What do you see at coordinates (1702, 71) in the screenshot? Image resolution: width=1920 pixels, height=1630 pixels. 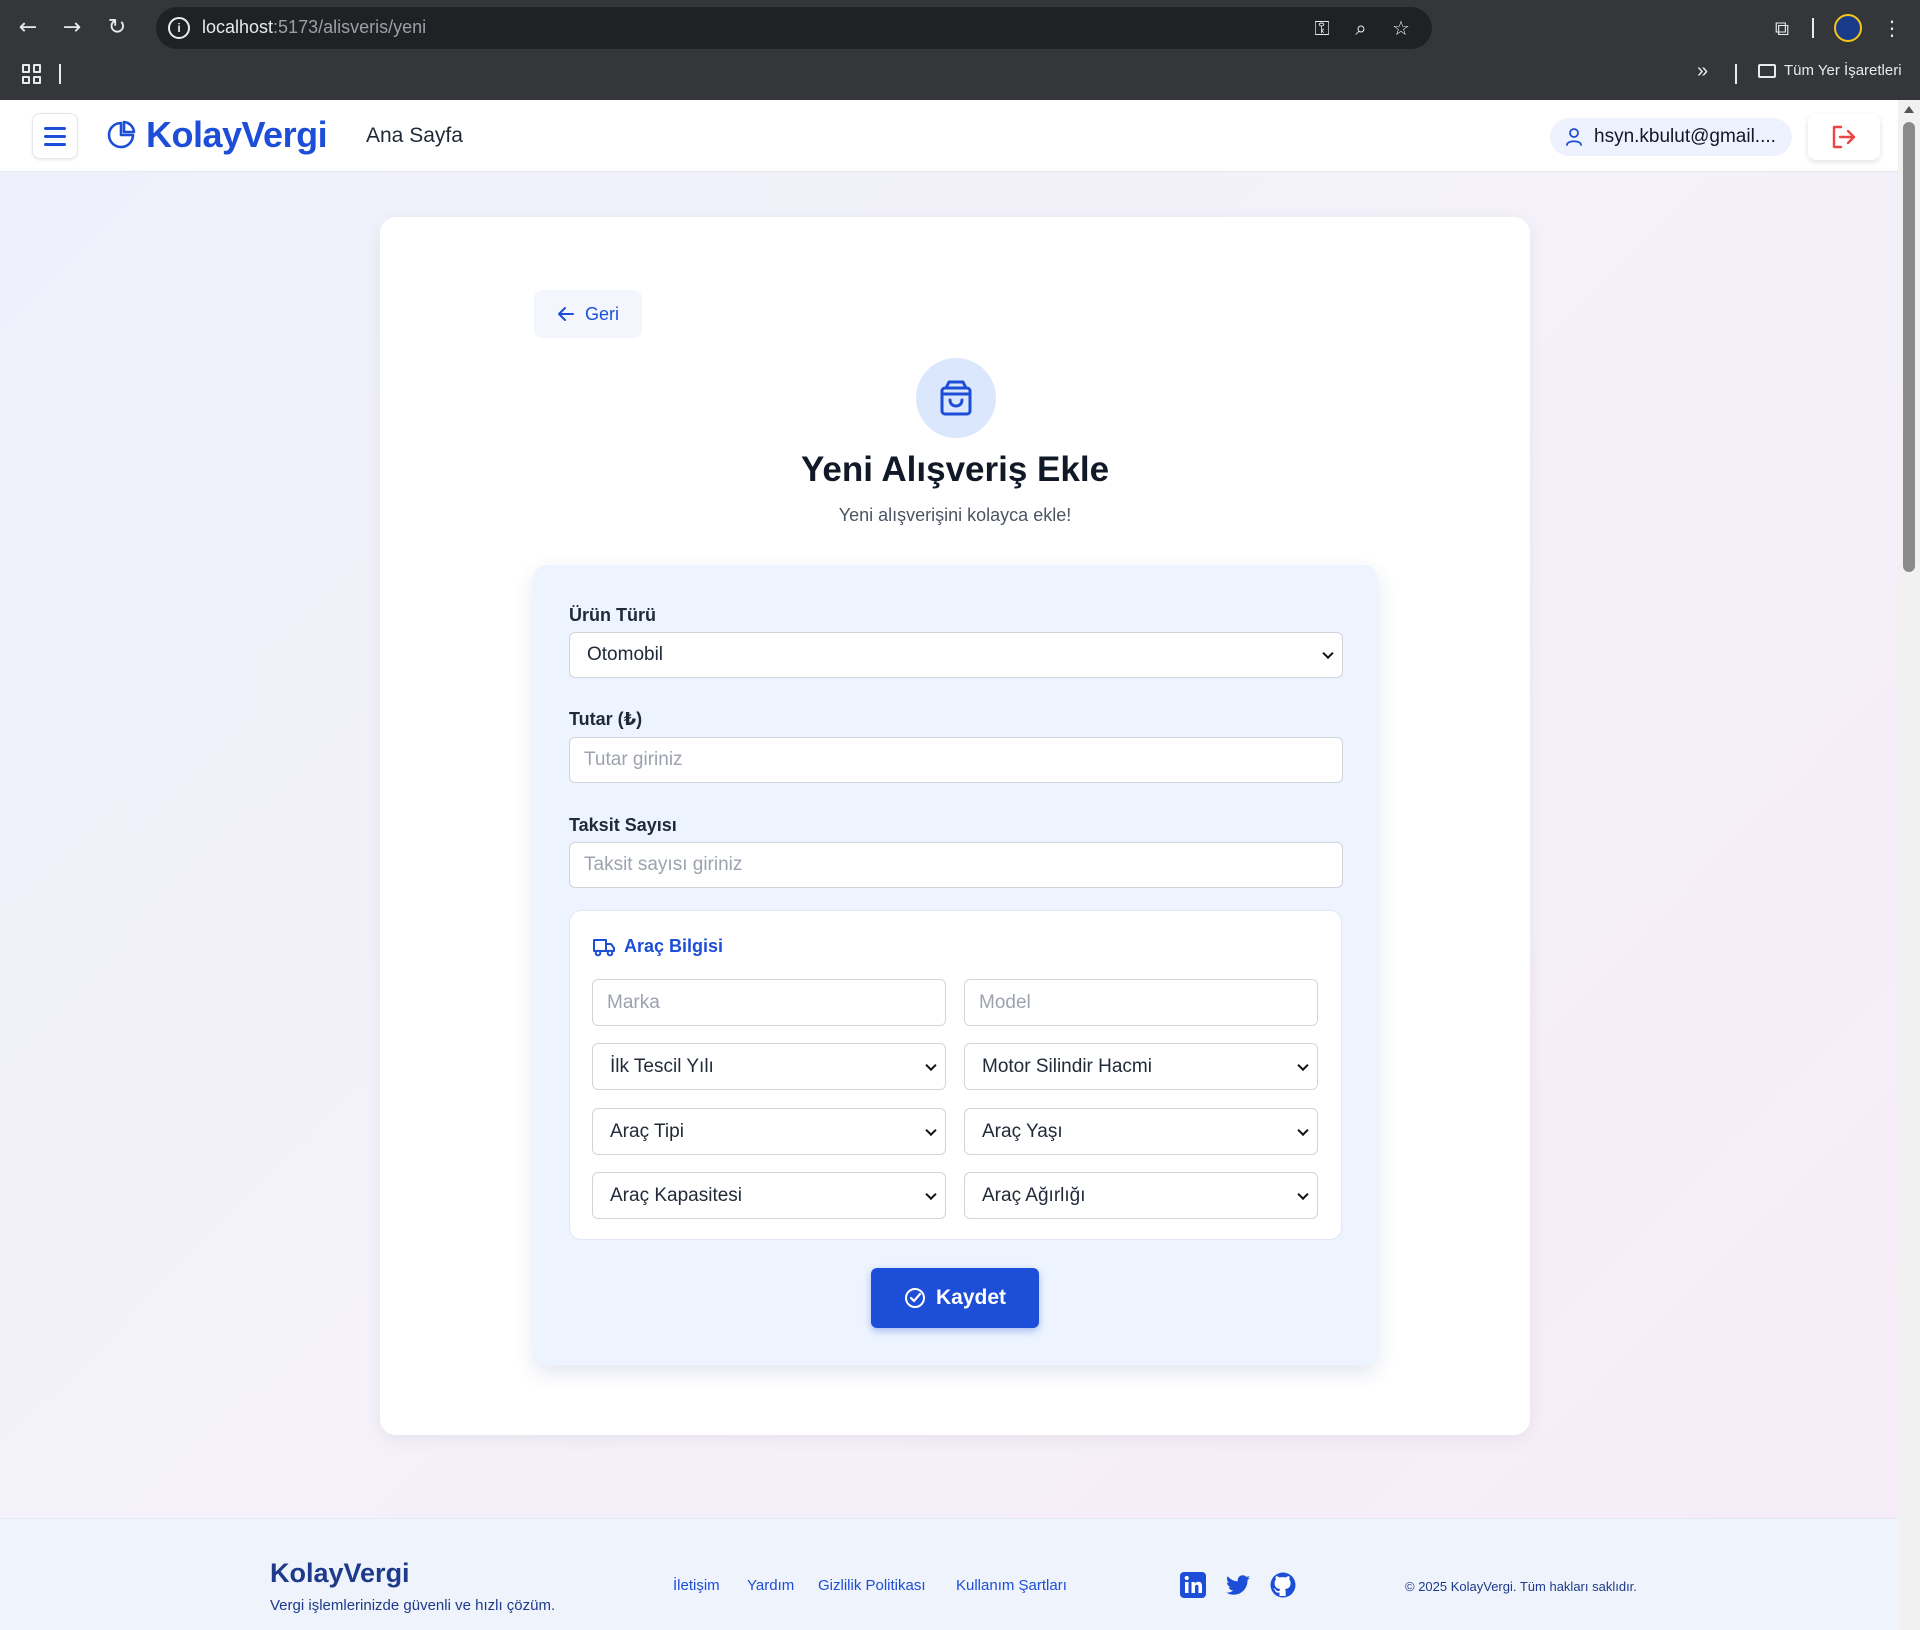 I see `bookmarks-overflow-icon: »` at bounding box center [1702, 71].